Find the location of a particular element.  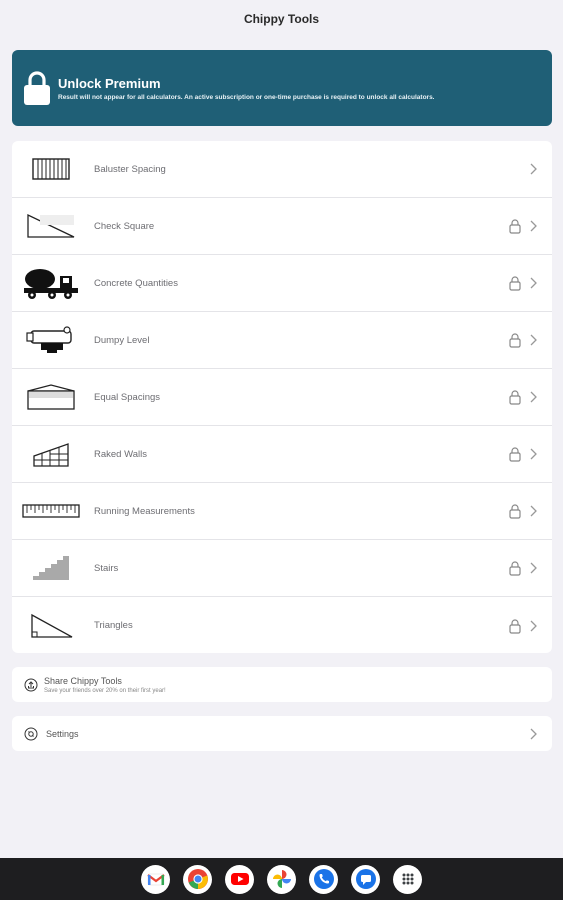

apps-launcher is located at coordinates (407, 879).